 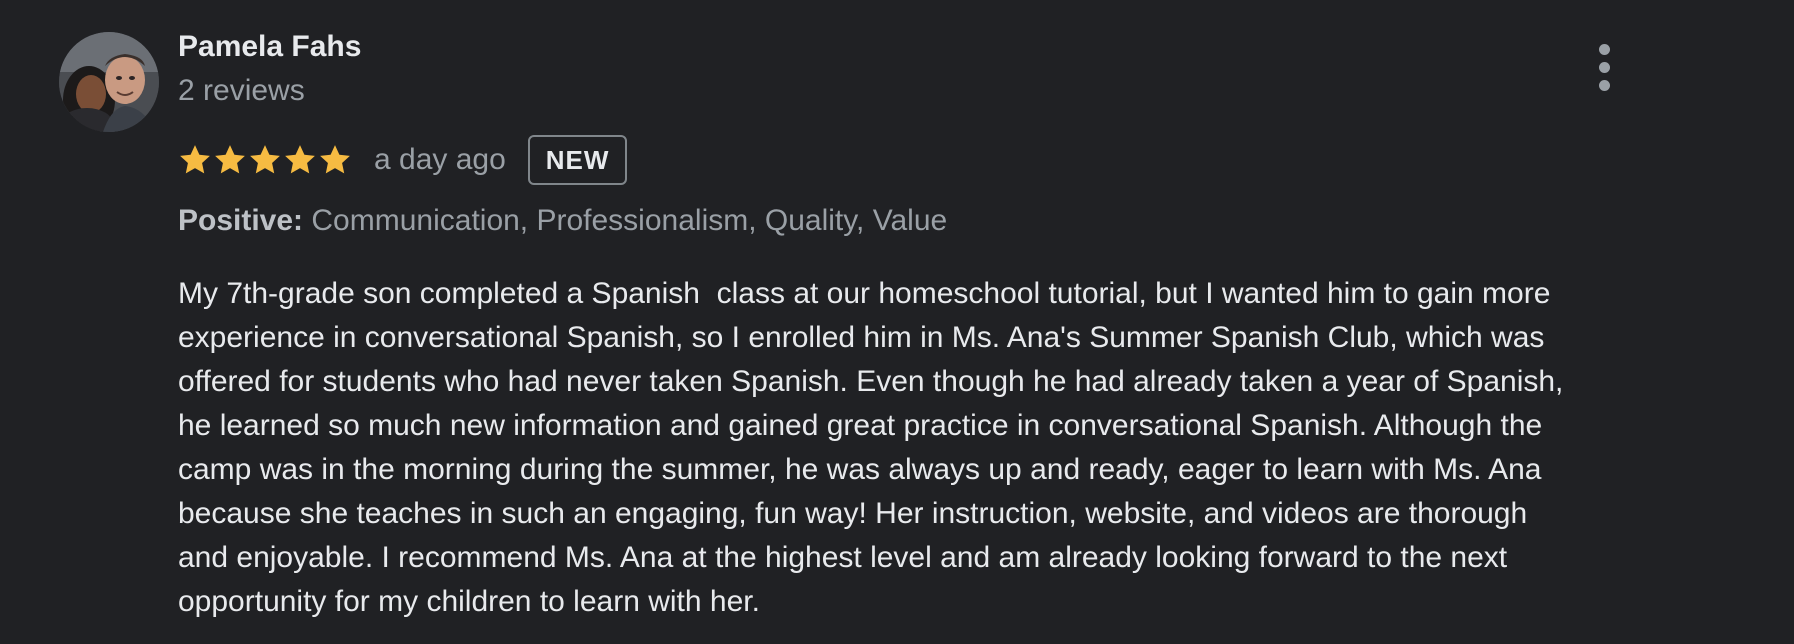 What do you see at coordinates (241, 91) in the screenshot?
I see `author-review-count: 2 reviews` at bounding box center [241, 91].